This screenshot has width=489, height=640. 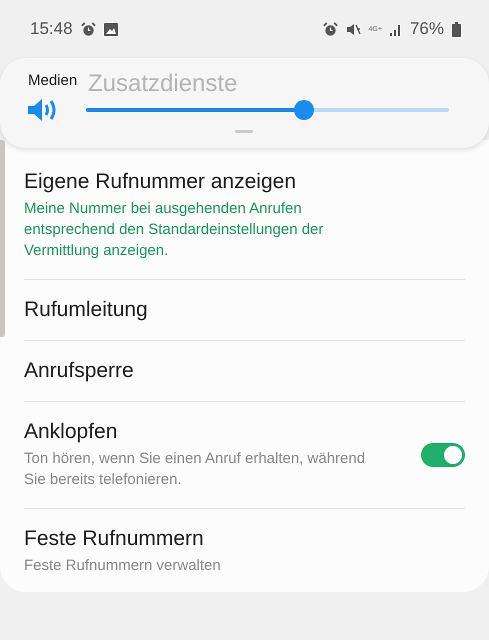 I want to click on screen-title: Zusatzdienste, so click(x=163, y=84).